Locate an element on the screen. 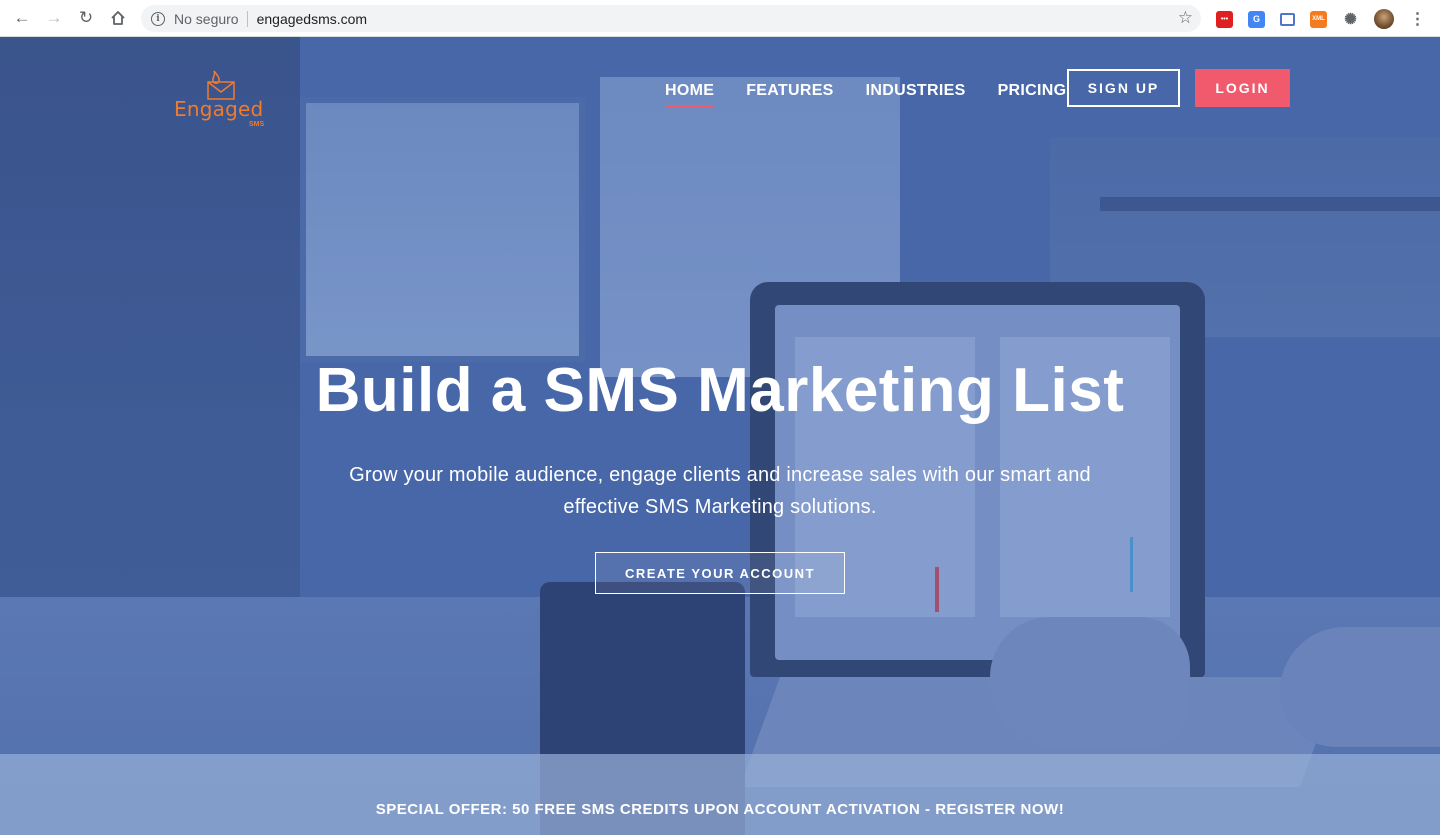  nav-home: HOME is located at coordinates (690, 95).